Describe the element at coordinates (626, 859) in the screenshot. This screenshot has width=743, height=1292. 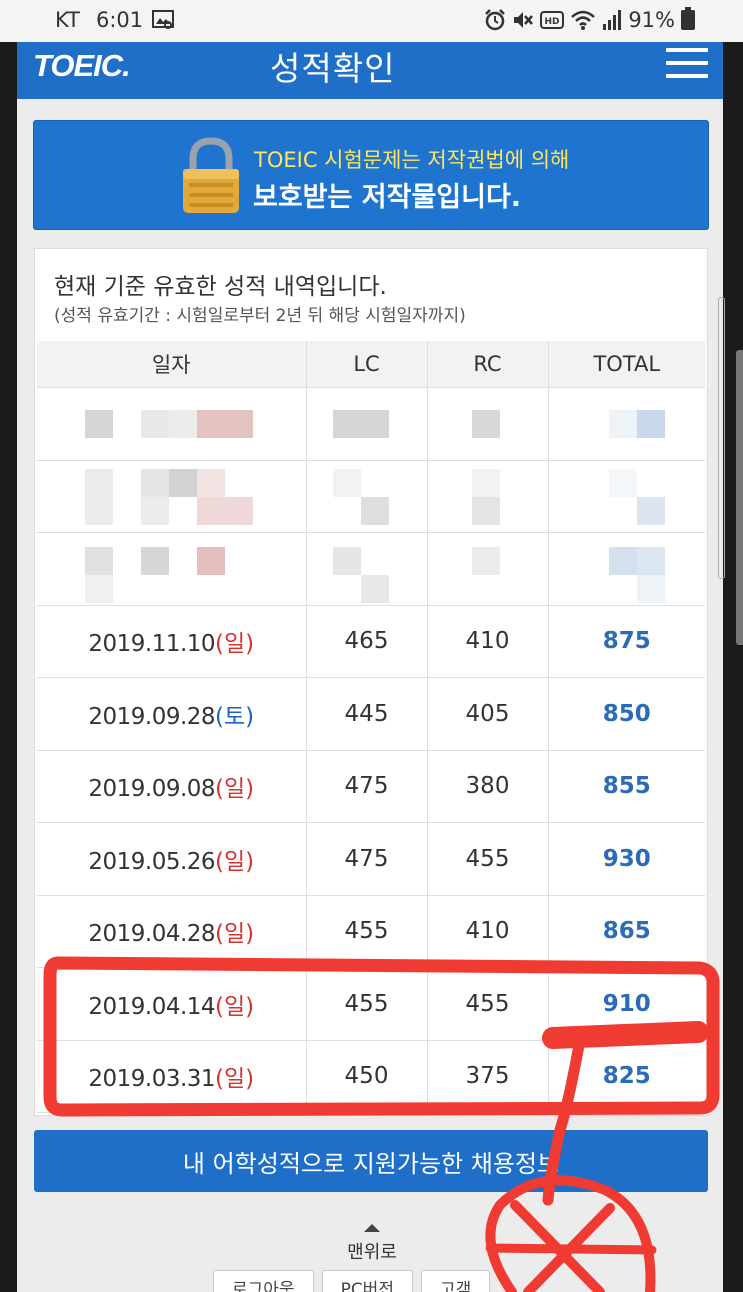
I see `total-score: 930` at that location.